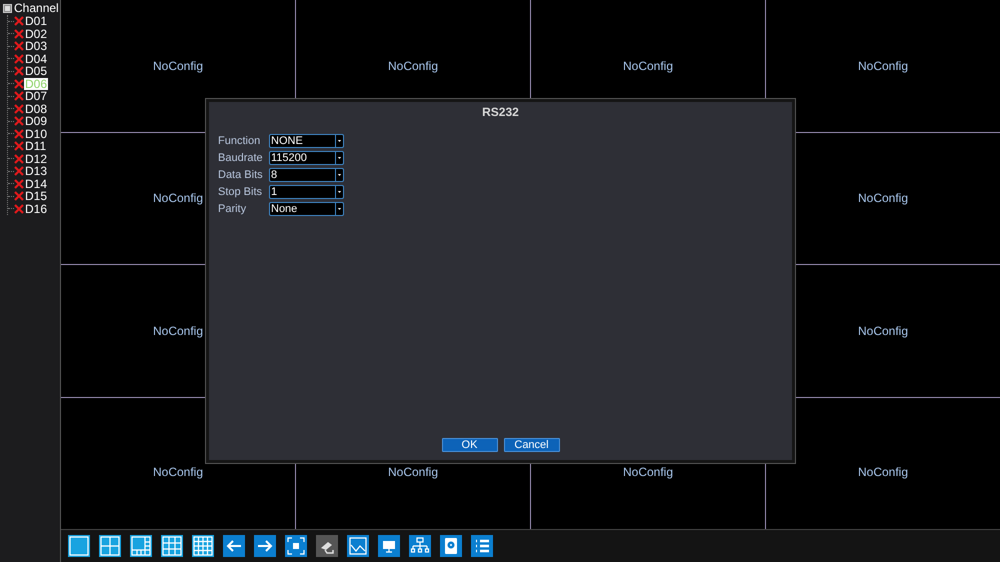  I want to click on fullscreen-icon, so click(296, 546).